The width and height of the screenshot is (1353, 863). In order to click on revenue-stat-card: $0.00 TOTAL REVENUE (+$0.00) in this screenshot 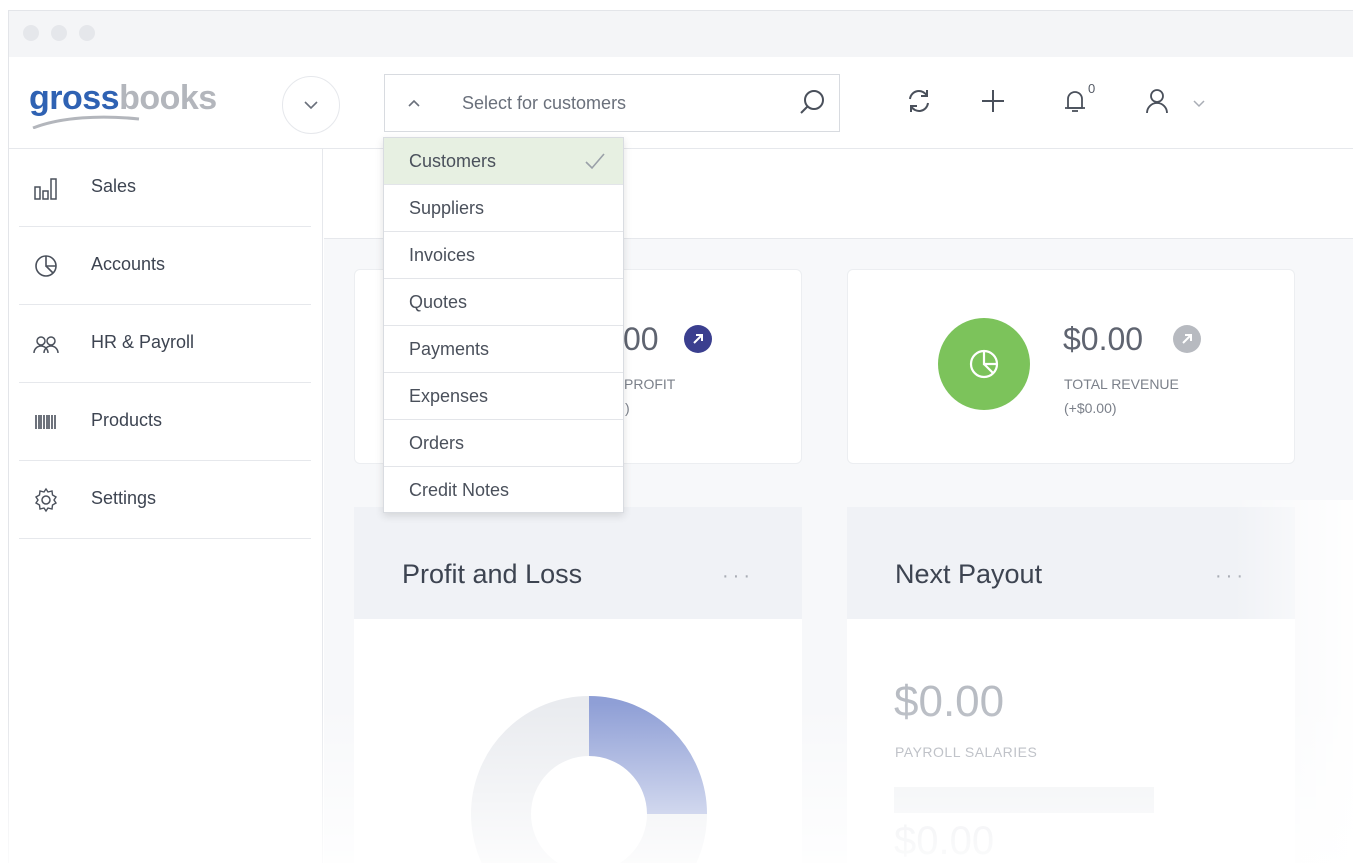, I will do `click(1071, 366)`.